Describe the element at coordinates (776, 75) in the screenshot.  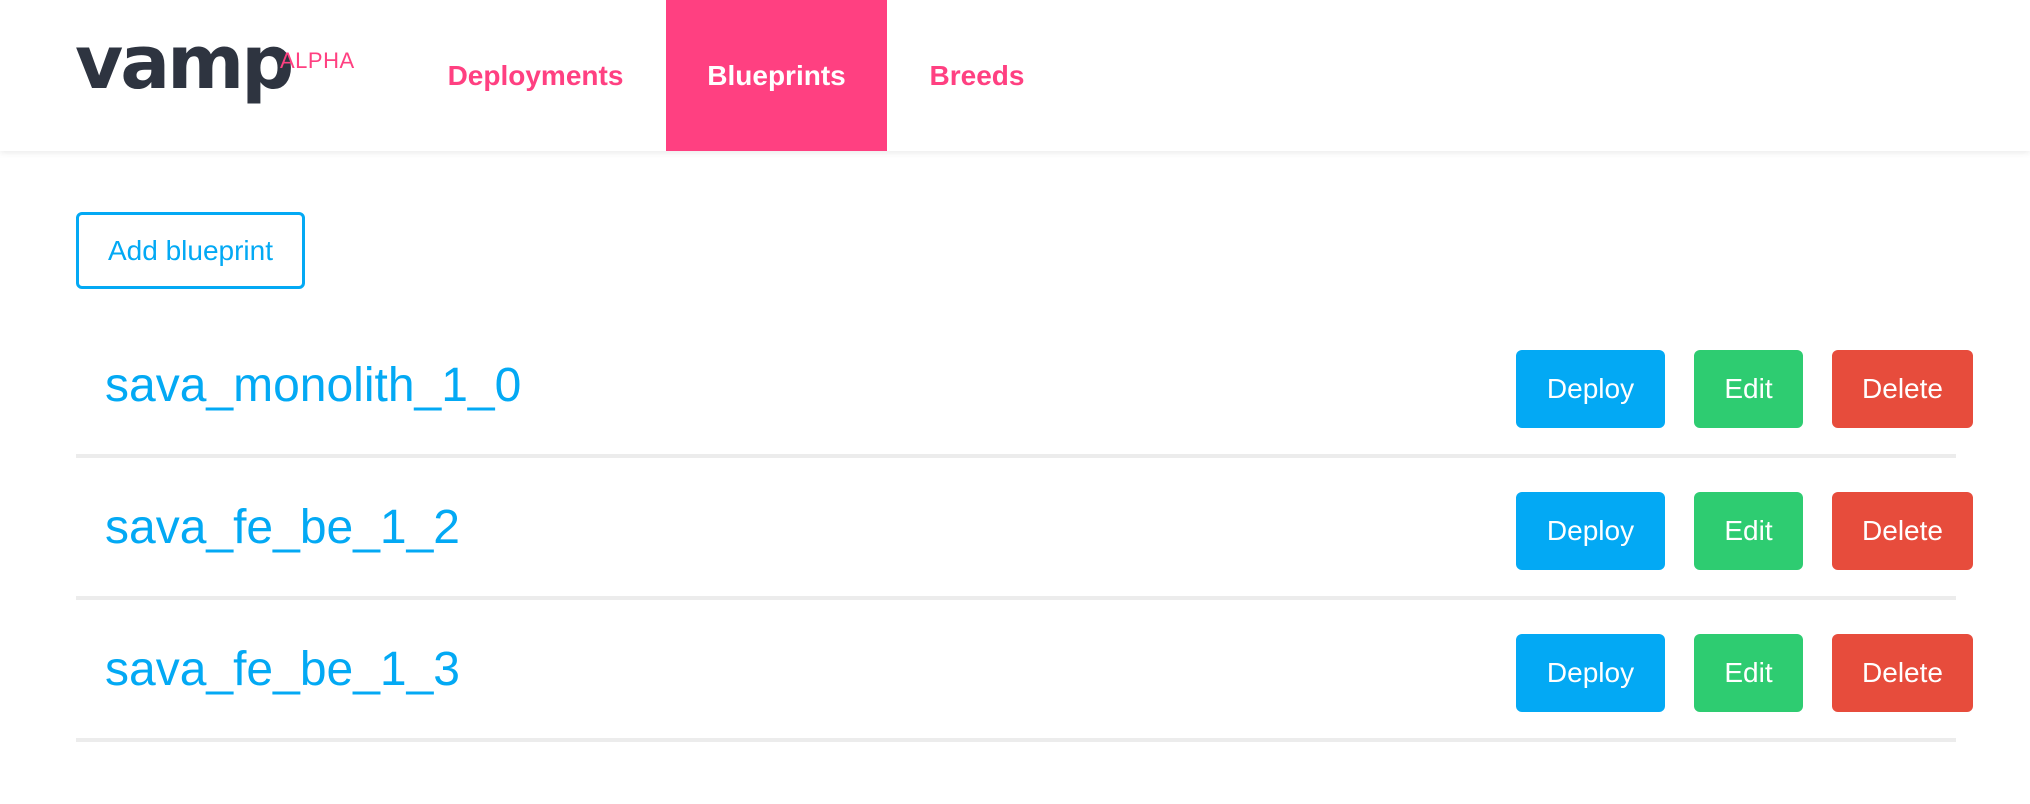
I see `nav-tab-blueprints: Blueprints` at that location.